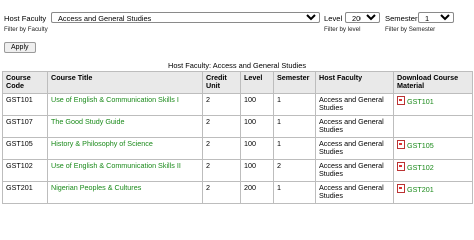 The height and width of the screenshot is (240, 474). Describe the element at coordinates (294, 82) in the screenshot. I see `header-semester: Semester` at that location.